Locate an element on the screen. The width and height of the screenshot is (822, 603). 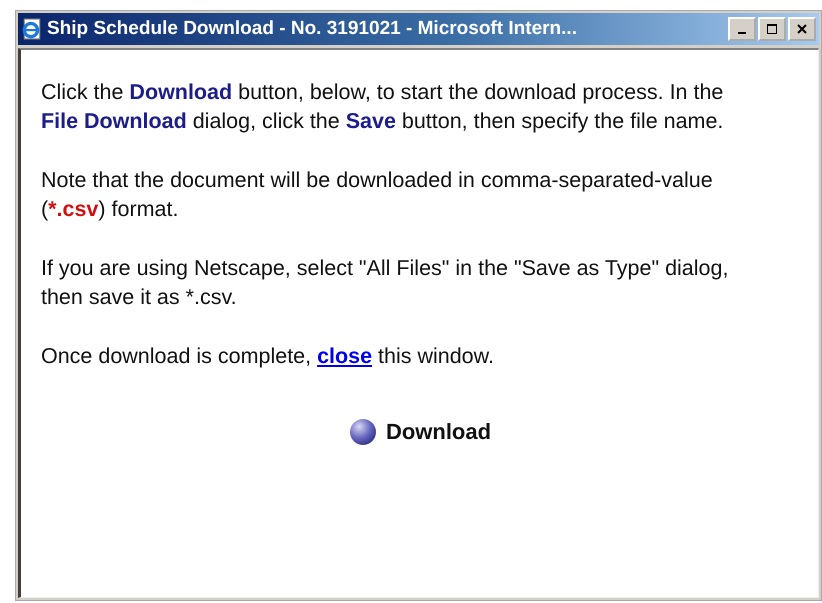
instruction-text: Note that the document will be downloaded in comma-separated-value (*.csv) format. is located at coordinates (377, 195).